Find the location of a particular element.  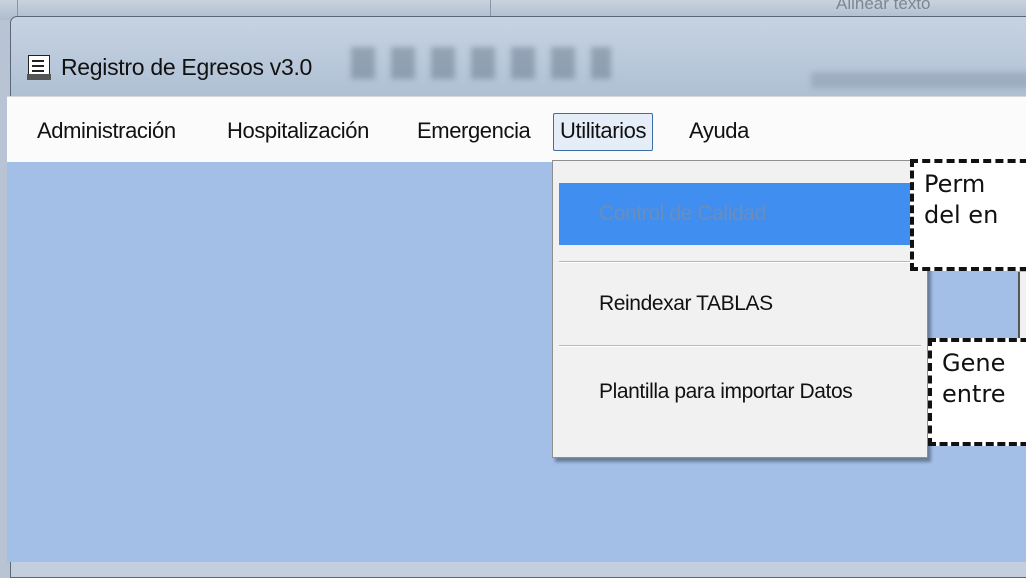

title-bar: Registro de Egresos v3.0 is located at coordinates (518, 59).